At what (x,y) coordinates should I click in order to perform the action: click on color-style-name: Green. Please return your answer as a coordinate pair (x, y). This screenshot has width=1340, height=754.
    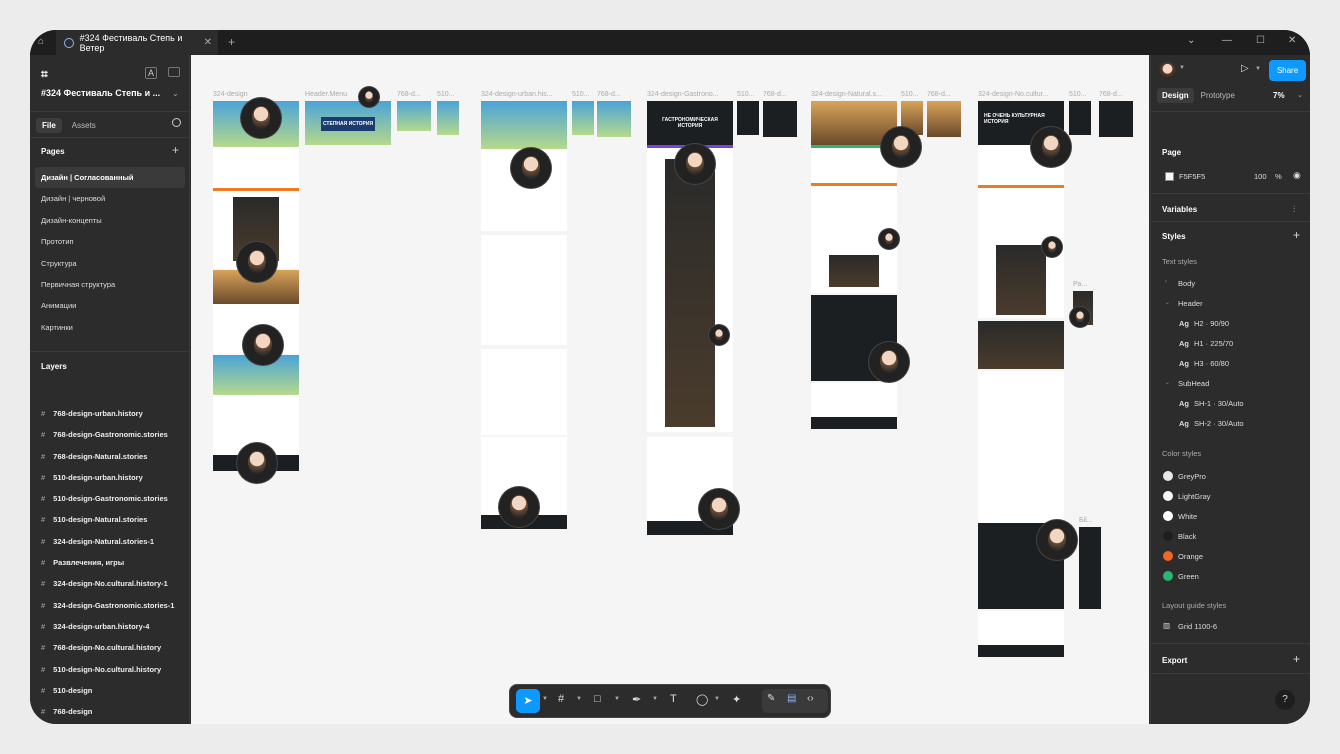
    Looking at the image, I should click on (1188, 576).